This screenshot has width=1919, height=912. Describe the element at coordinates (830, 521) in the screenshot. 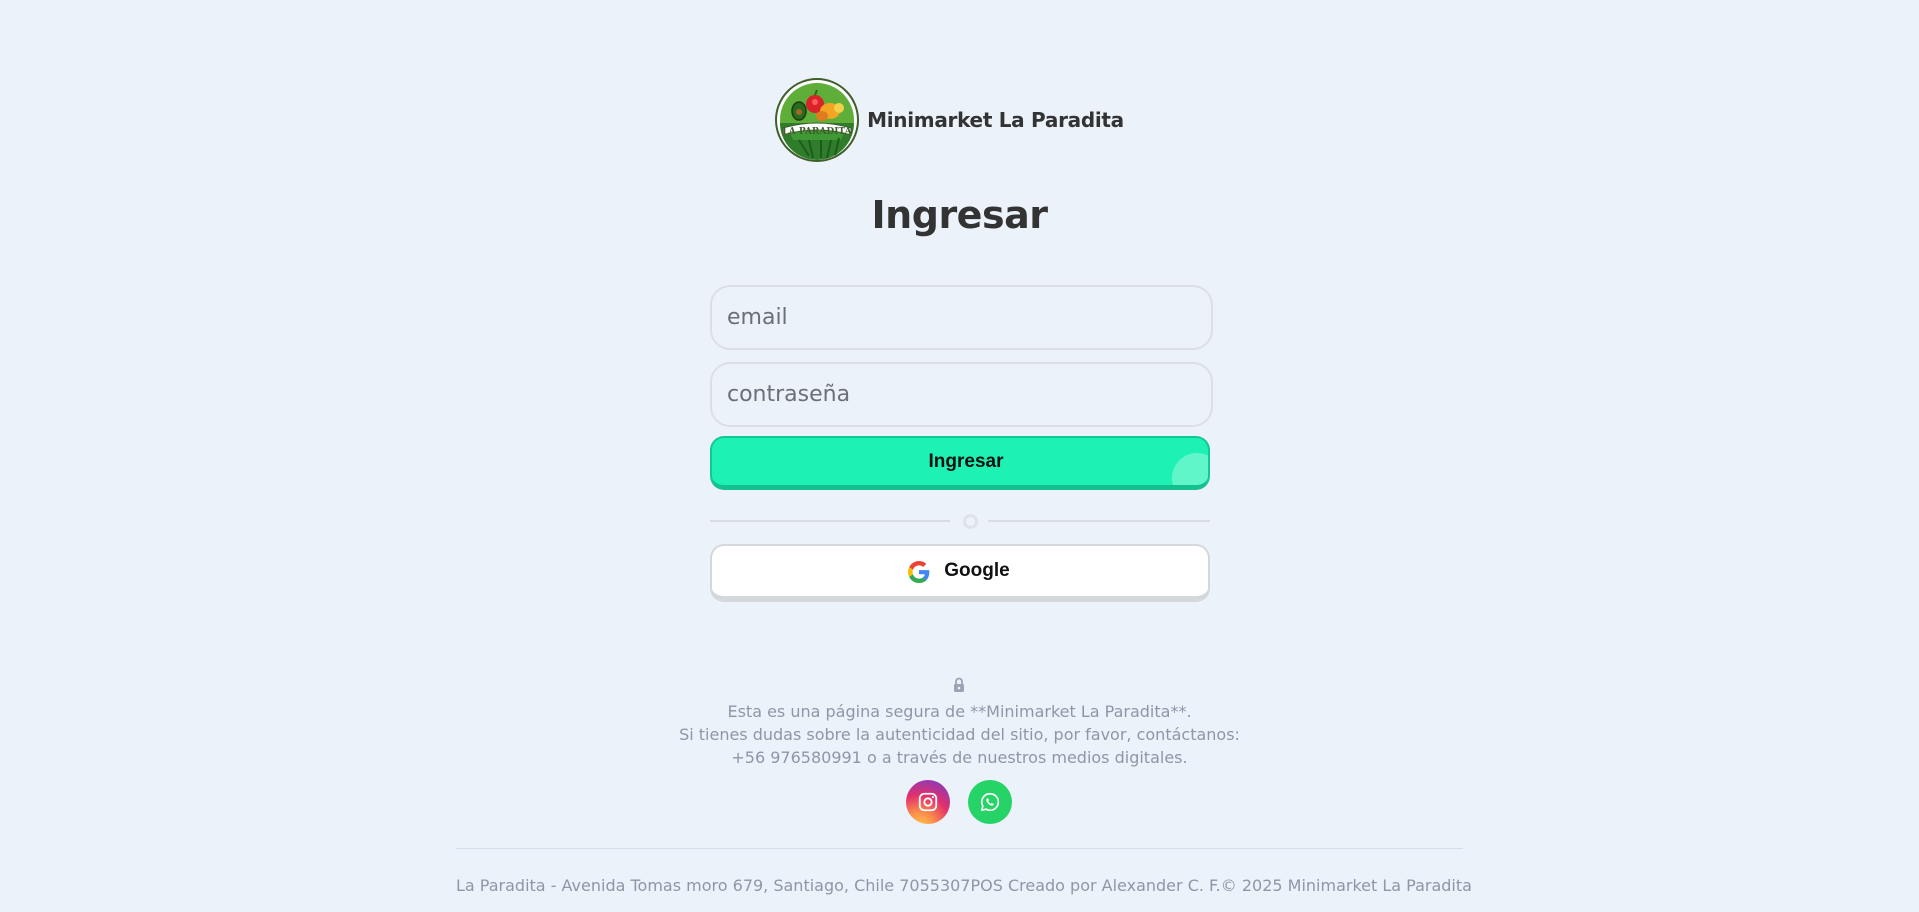

I see `divider-line-left` at that location.